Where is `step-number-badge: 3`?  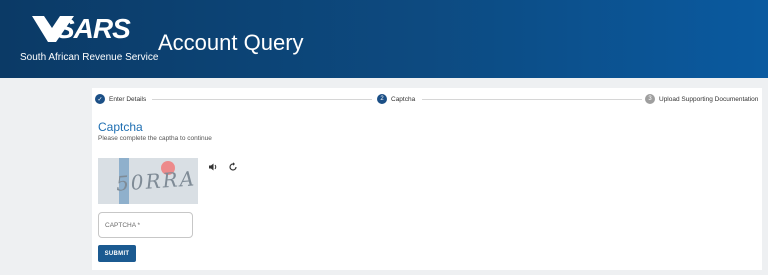
step-number-badge: 3 is located at coordinates (650, 99).